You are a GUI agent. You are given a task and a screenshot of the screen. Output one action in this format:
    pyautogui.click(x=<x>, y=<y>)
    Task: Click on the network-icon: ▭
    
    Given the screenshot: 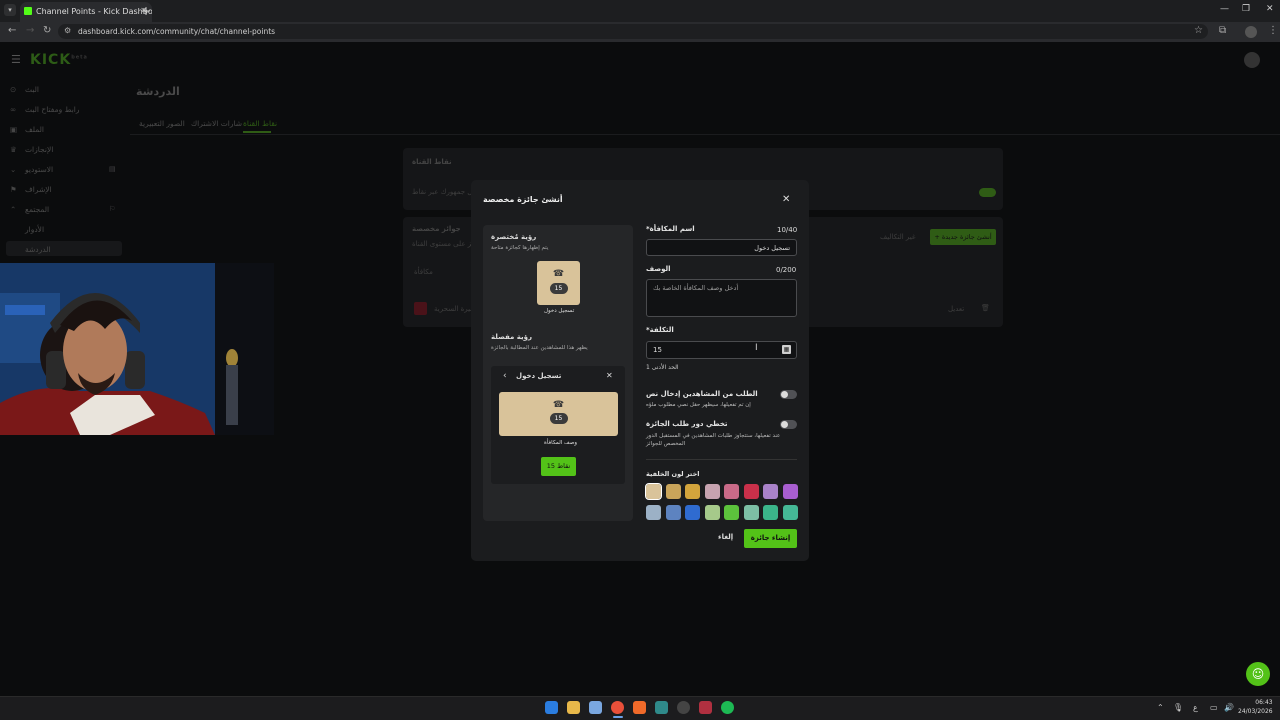 What is the action you would take?
    pyautogui.click(x=1214, y=707)
    